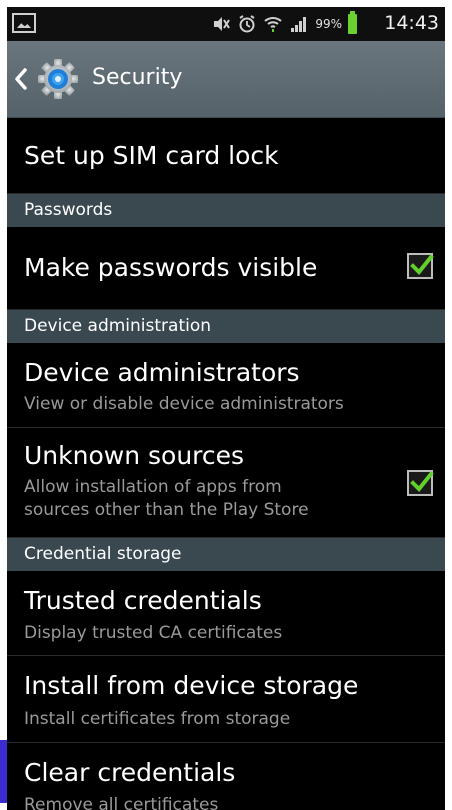 The width and height of the screenshot is (452, 810). I want to click on alarm-icon, so click(247, 24).